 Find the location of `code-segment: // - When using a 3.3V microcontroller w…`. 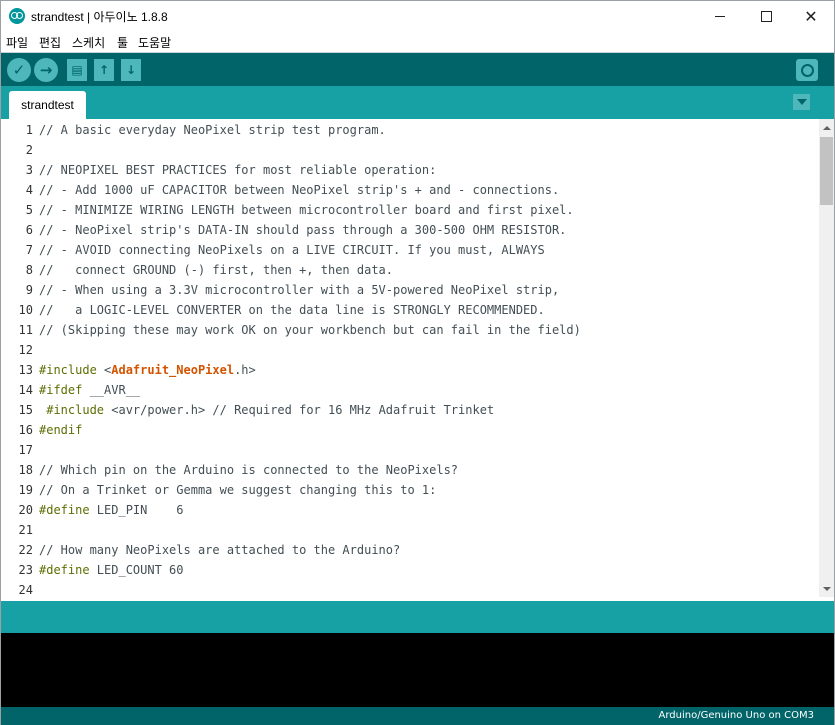

code-segment: // - When using a 3.3V microcontroller w… is located at coordinates (299, 290).